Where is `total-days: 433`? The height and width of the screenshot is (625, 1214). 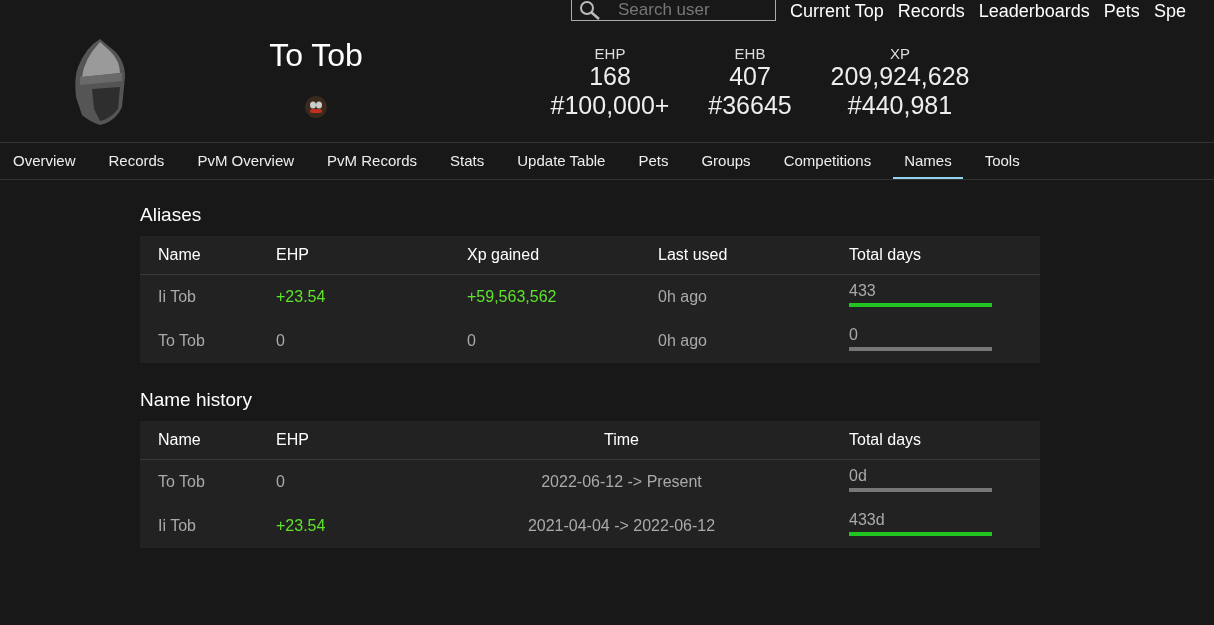
total-days: 433 is located at coordinates (920, 290).